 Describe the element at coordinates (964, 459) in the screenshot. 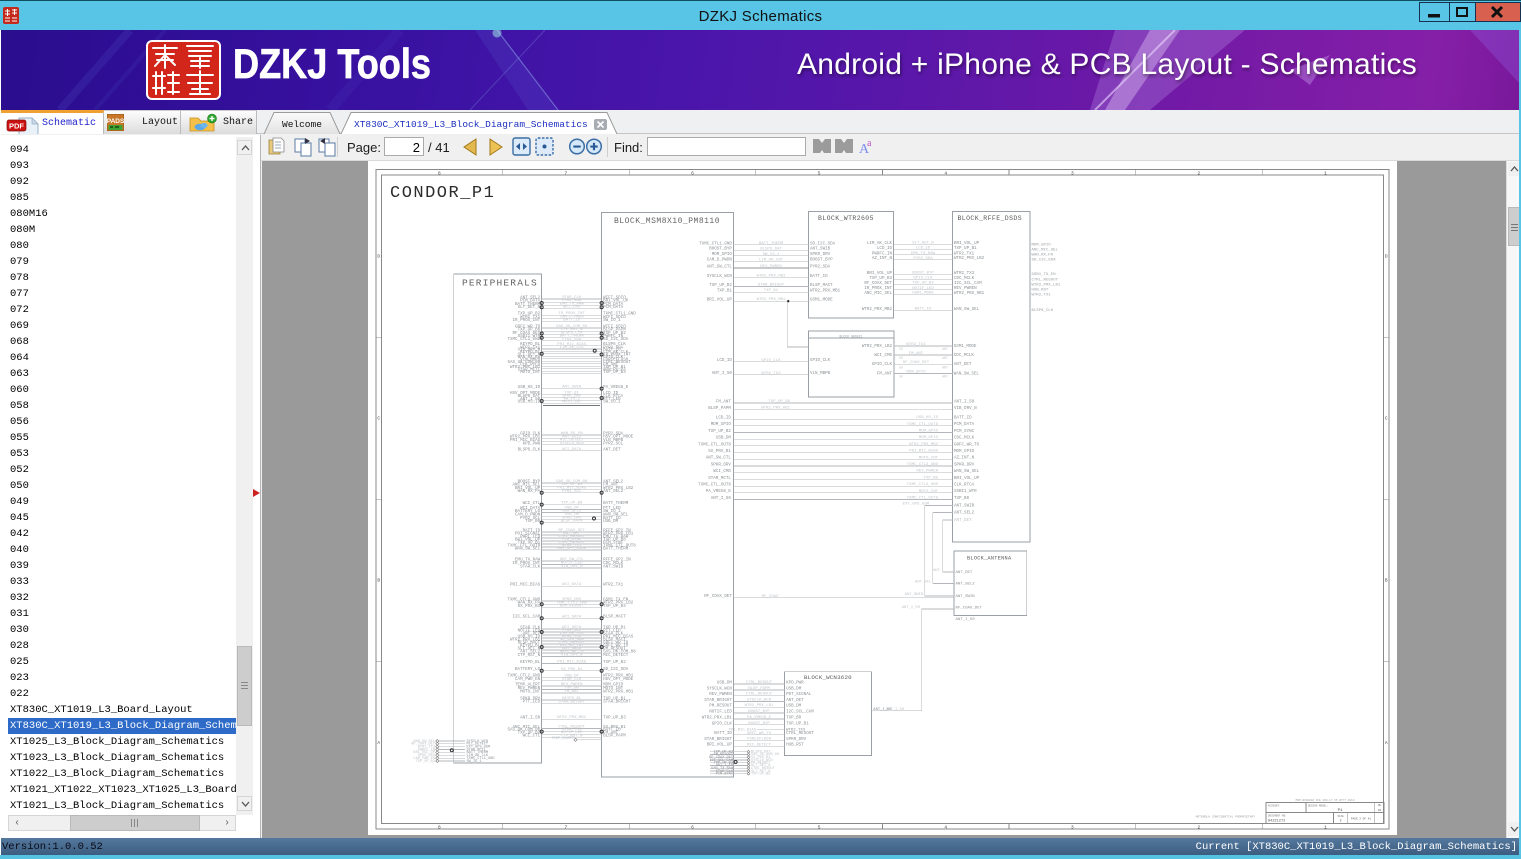

I see `svg-text: AZ_INT_N` at that location.